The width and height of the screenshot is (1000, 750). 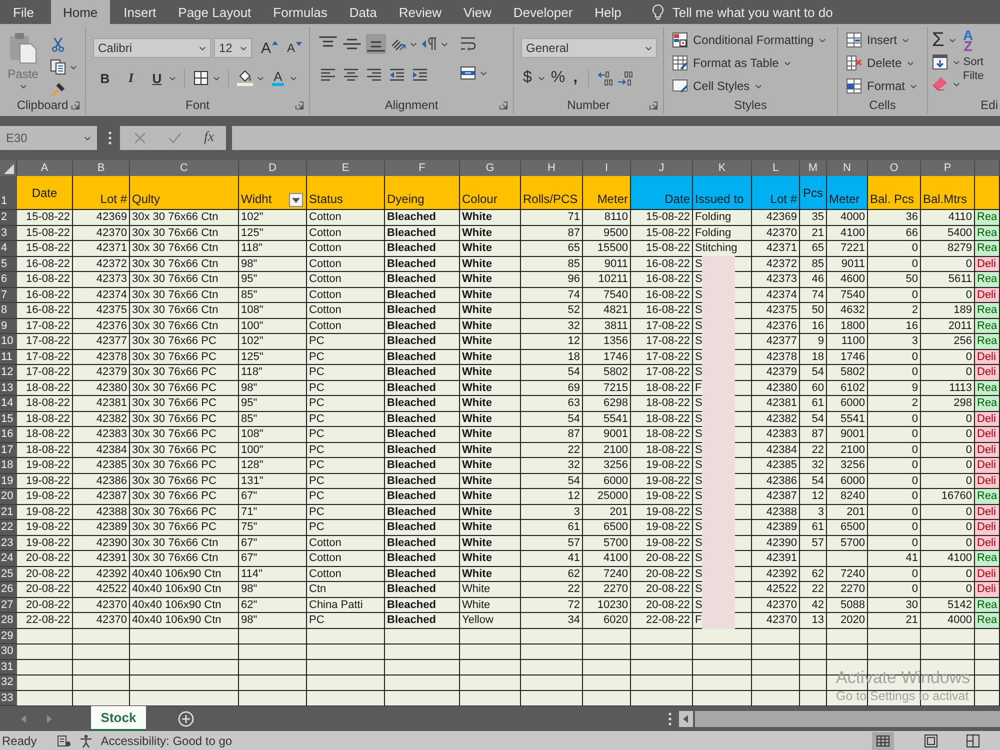 I want to click on column-header: J, so click(x=662, y=168).